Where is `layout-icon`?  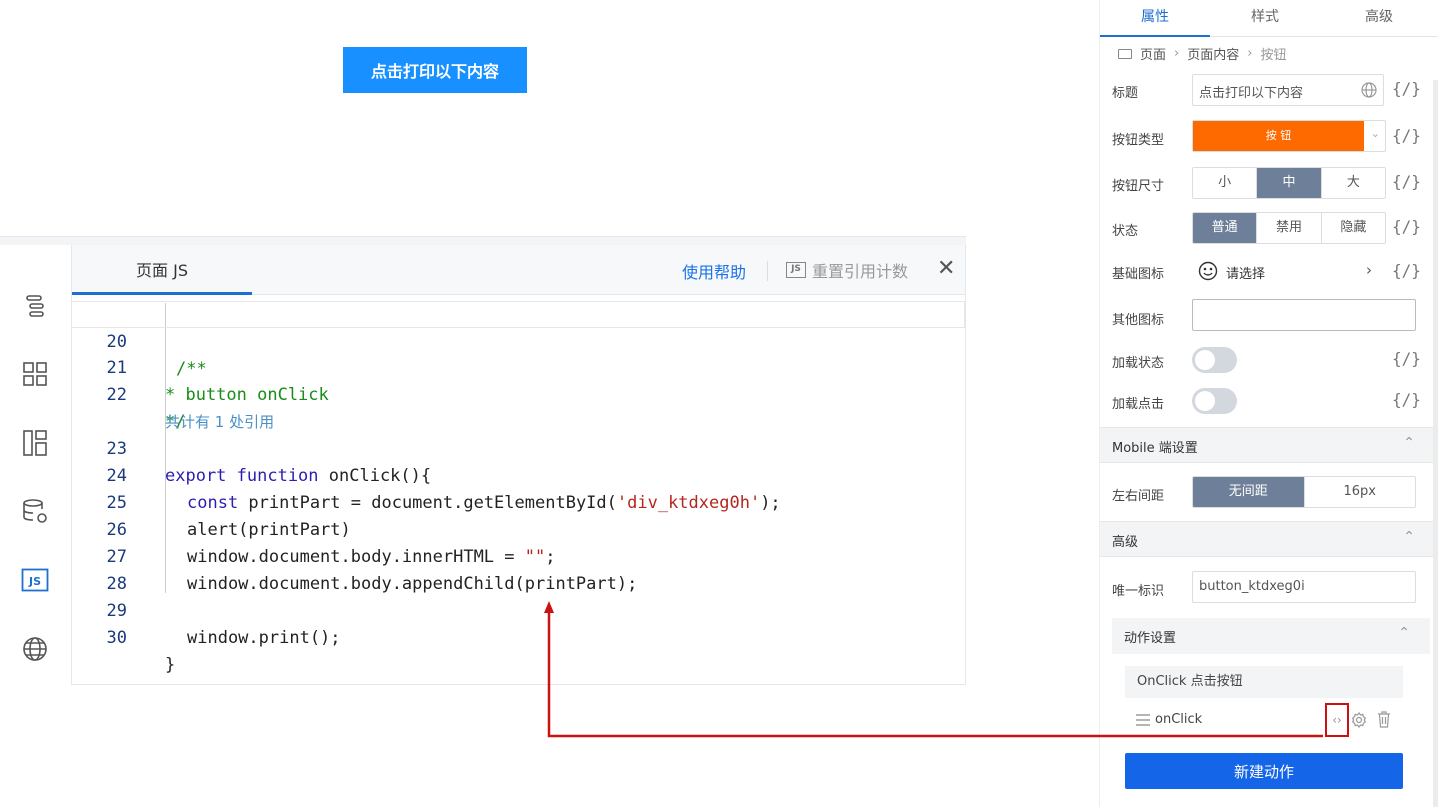 layout-icon is located at coordinates (35, 443).